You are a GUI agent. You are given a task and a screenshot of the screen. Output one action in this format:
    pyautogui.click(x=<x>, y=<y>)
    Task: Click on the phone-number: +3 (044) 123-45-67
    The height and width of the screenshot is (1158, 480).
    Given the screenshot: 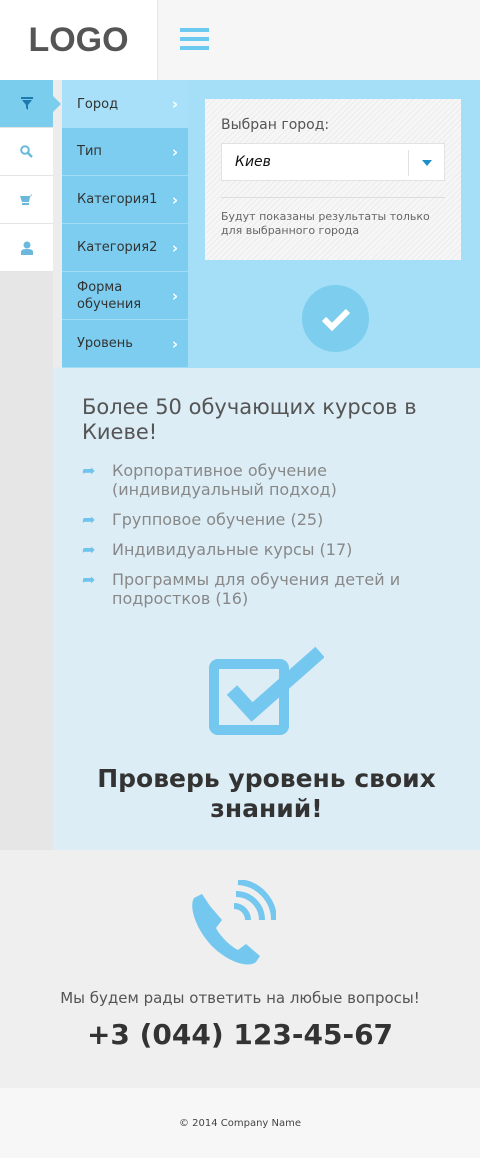 What is the action you would take?
    pyautogui.click(x=240, y=1034)
    